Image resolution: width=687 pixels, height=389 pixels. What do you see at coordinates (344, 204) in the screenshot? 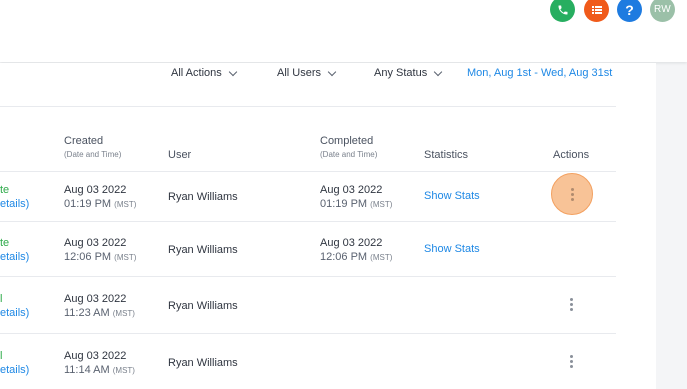
I see `completed-time: 01:19 PM` at bounding box center [344, 204].